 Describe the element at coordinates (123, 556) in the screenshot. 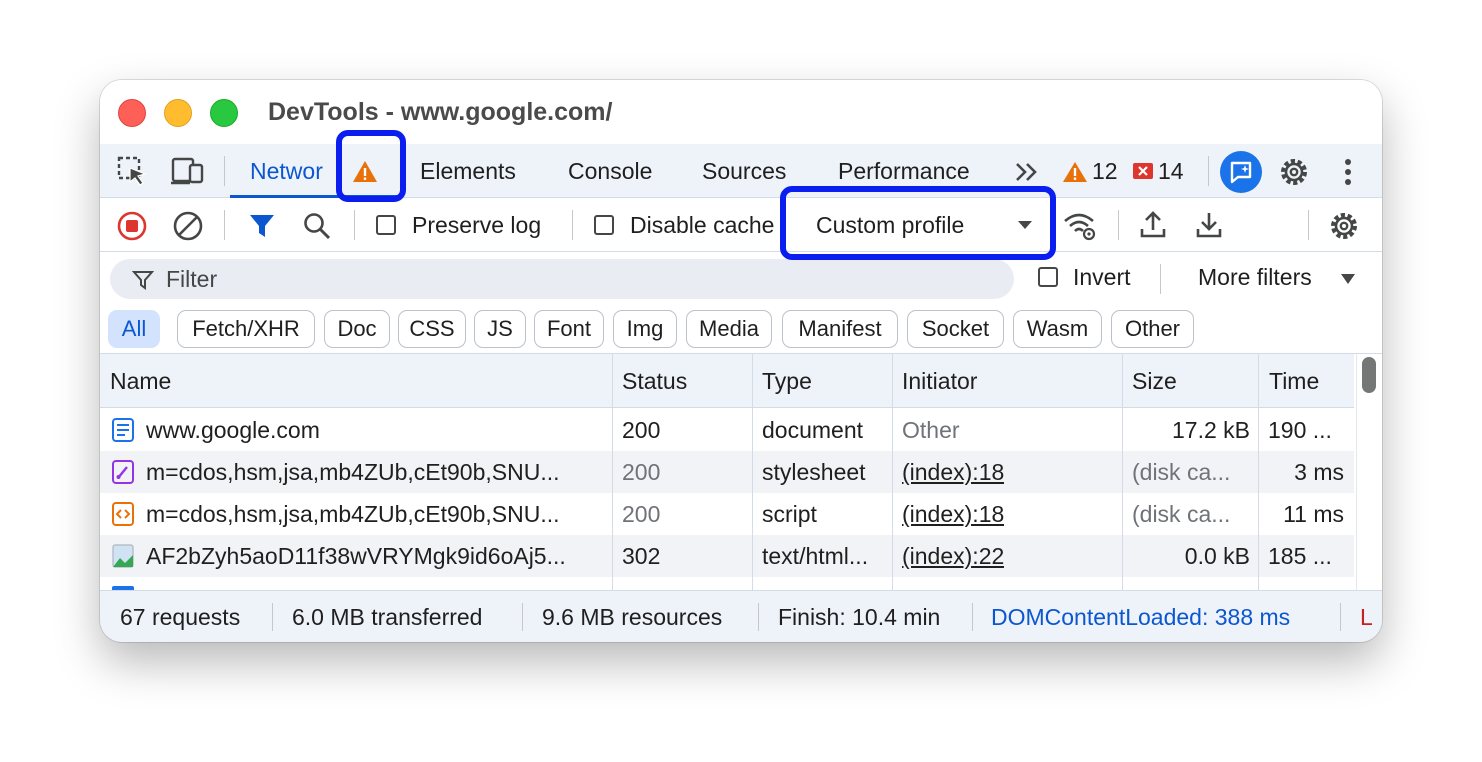

I see `image-icon` at that location.